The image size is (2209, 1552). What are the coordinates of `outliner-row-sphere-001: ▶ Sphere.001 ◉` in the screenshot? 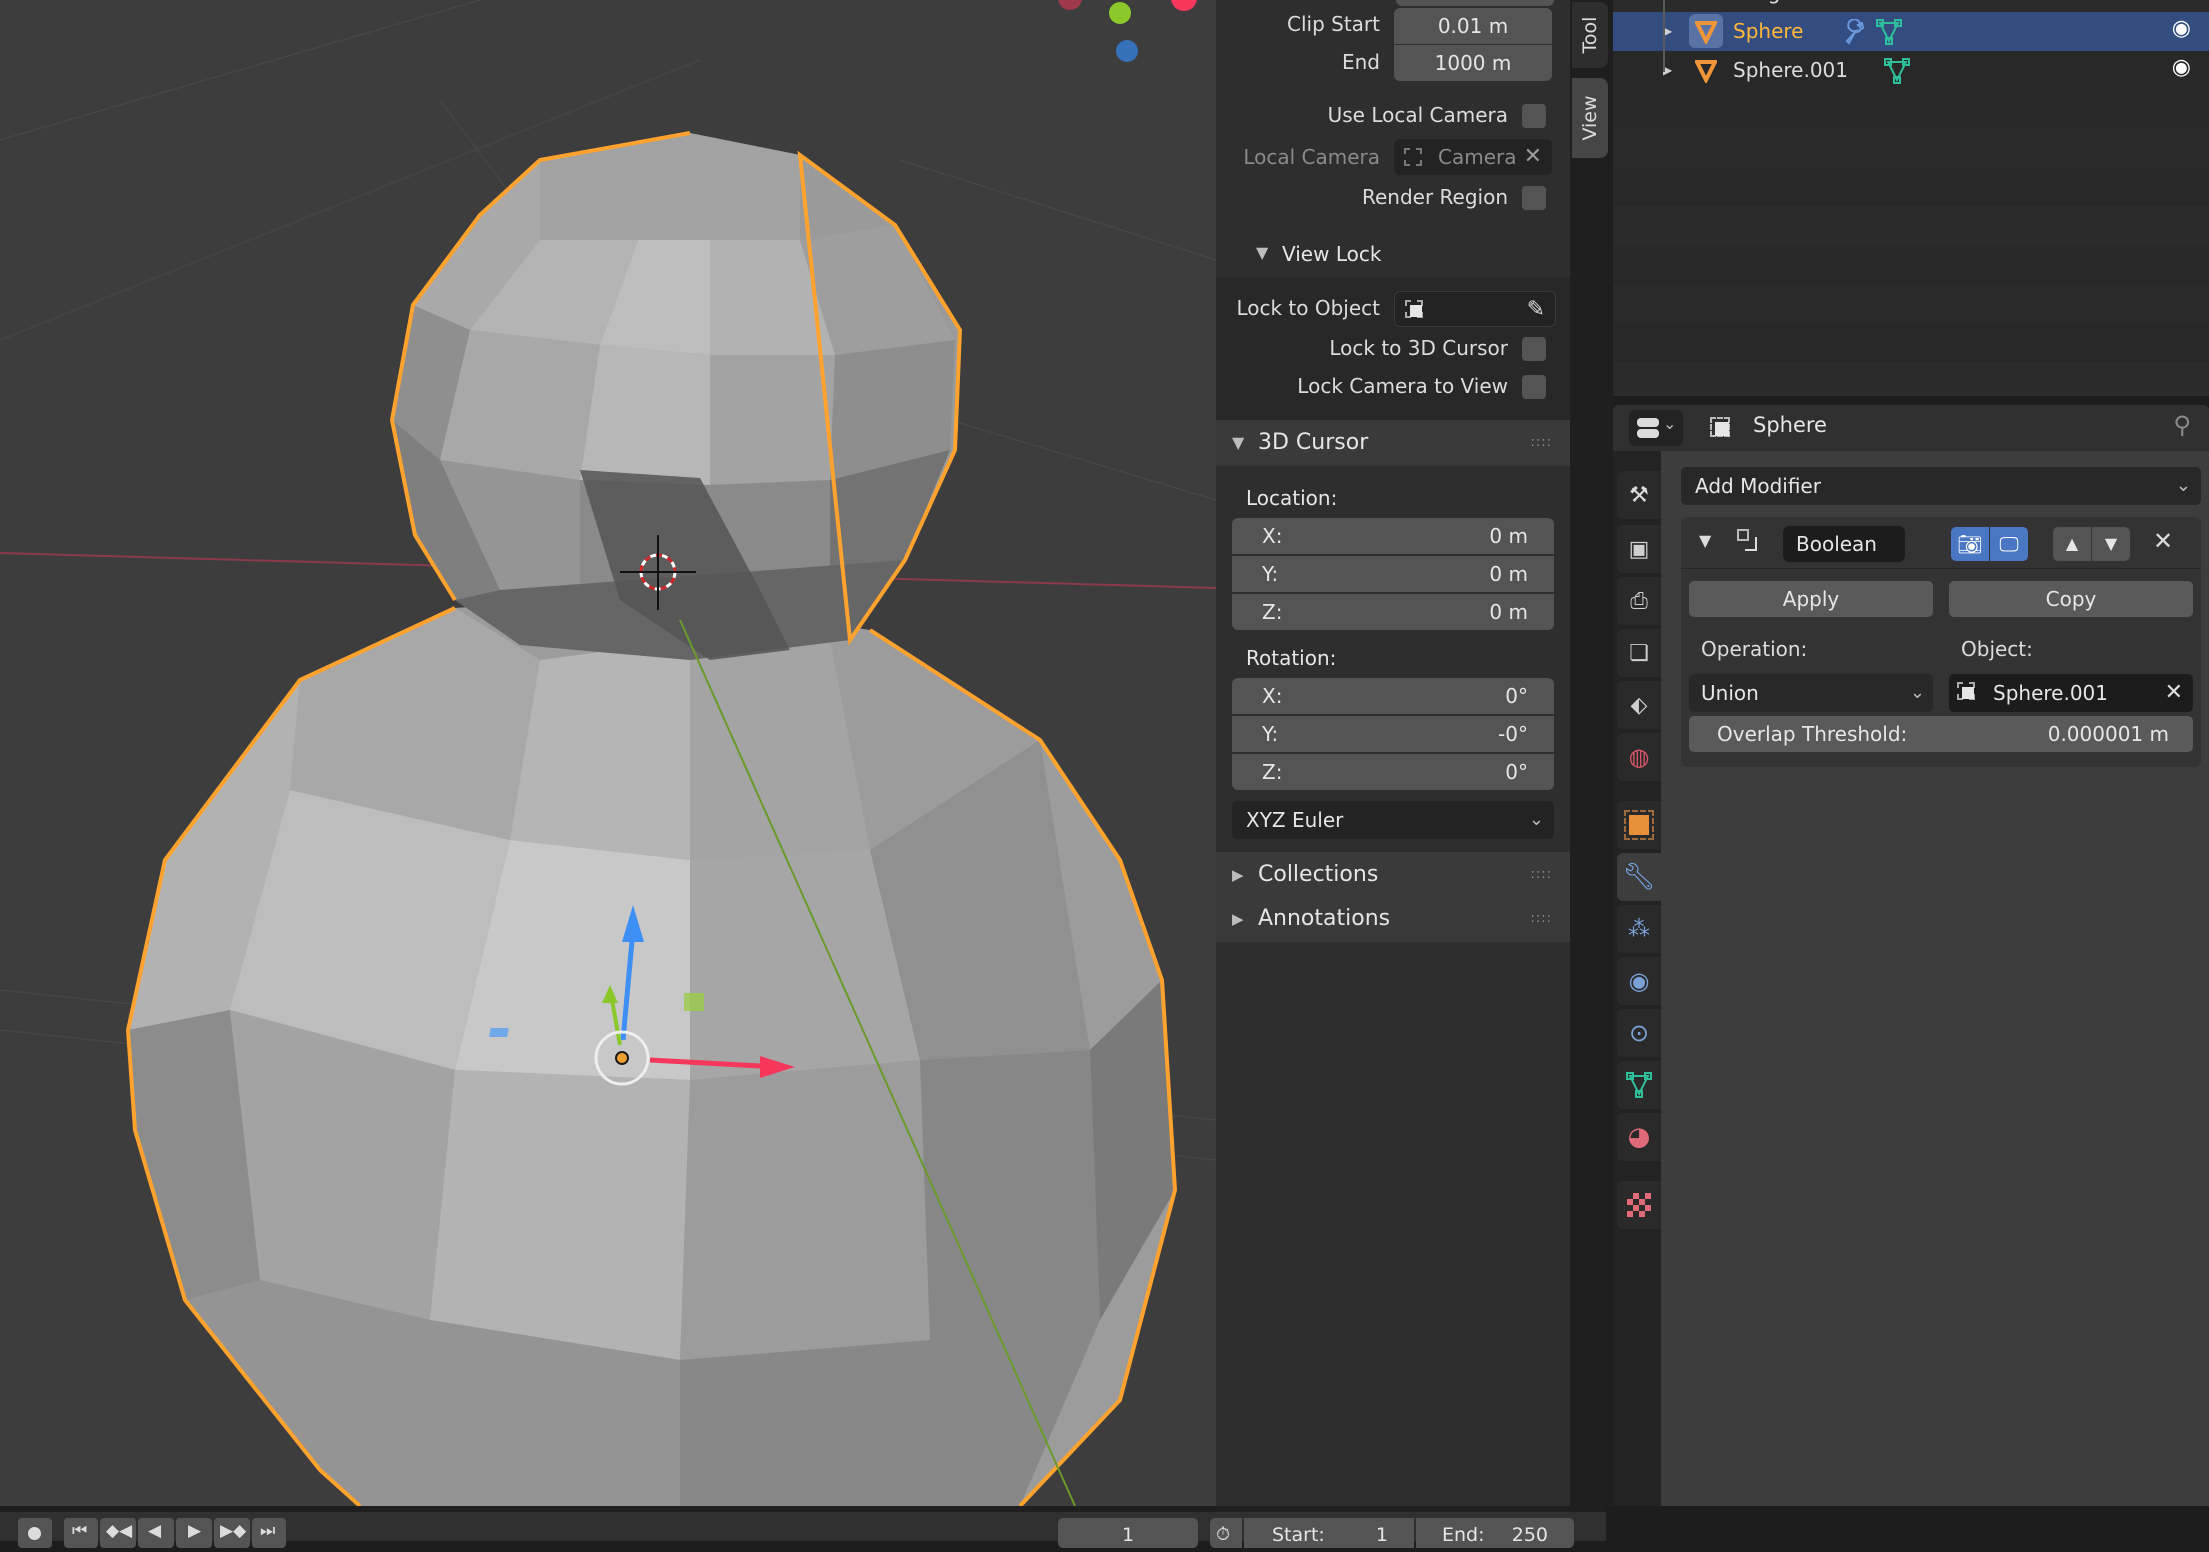 It's located at (1911, 70).